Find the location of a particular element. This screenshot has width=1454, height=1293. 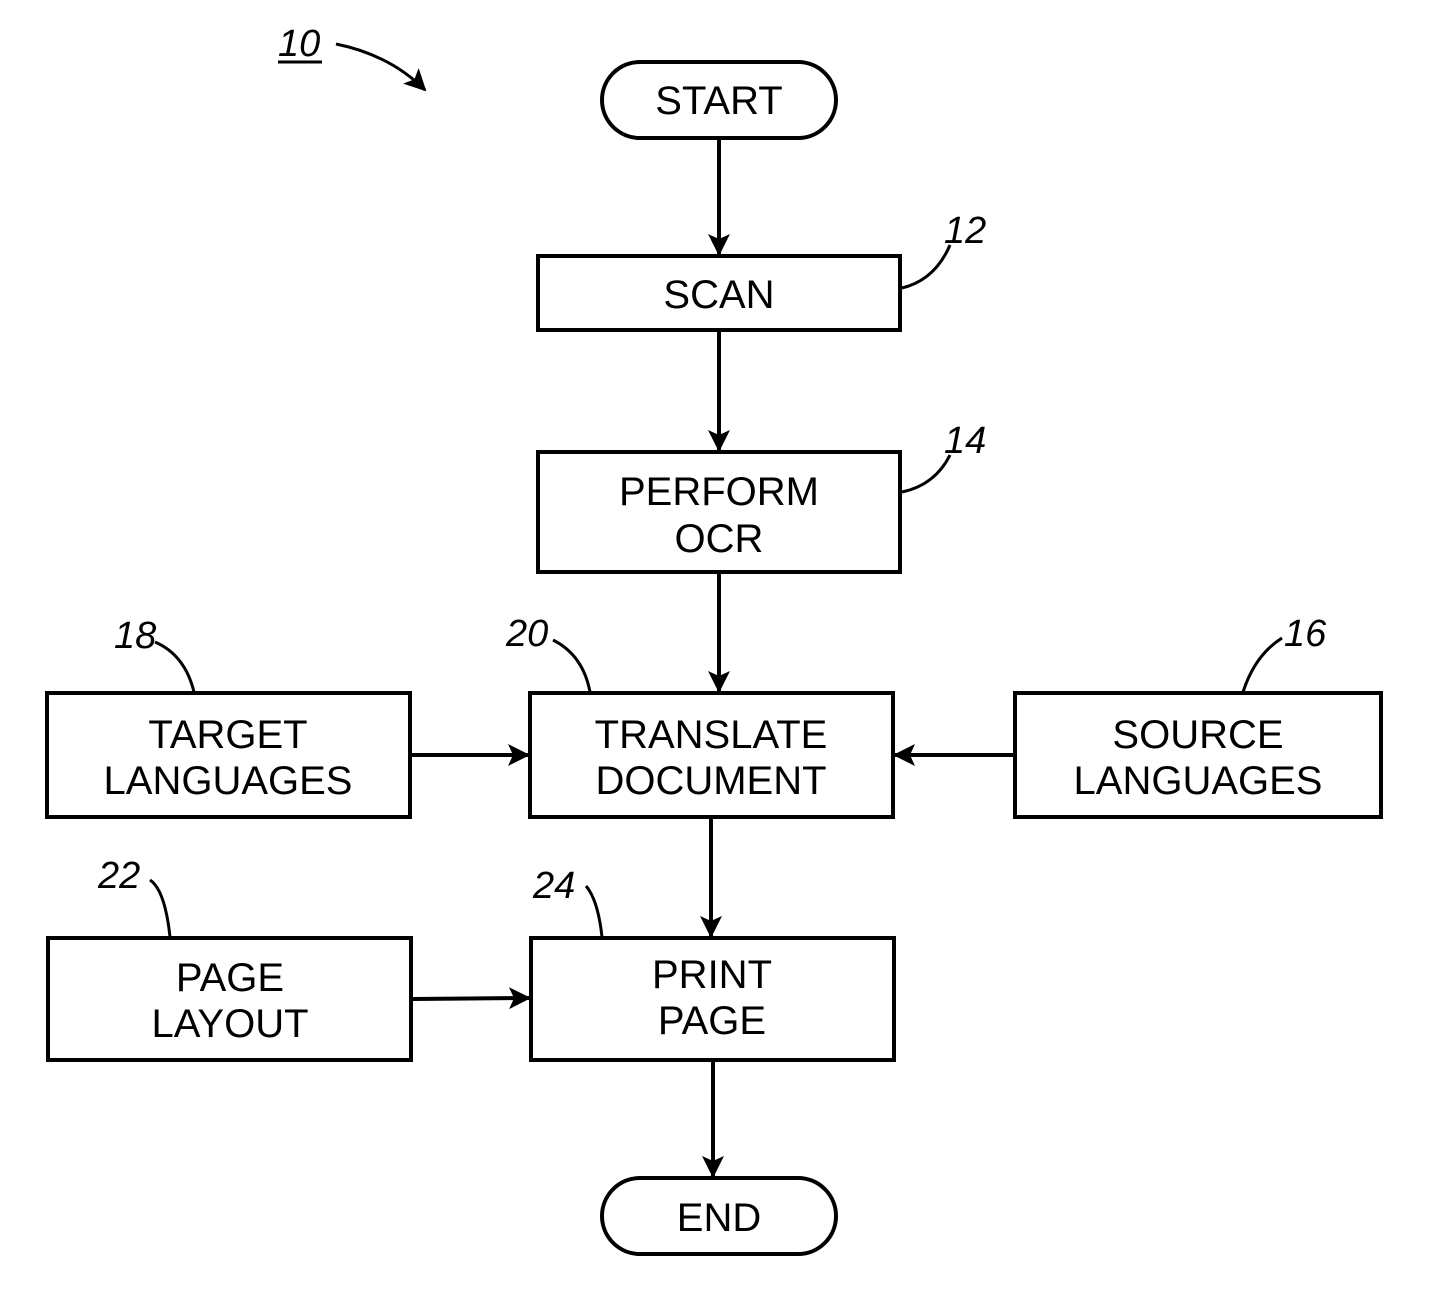

scan-leader-line is located at coordinates (926, 267).